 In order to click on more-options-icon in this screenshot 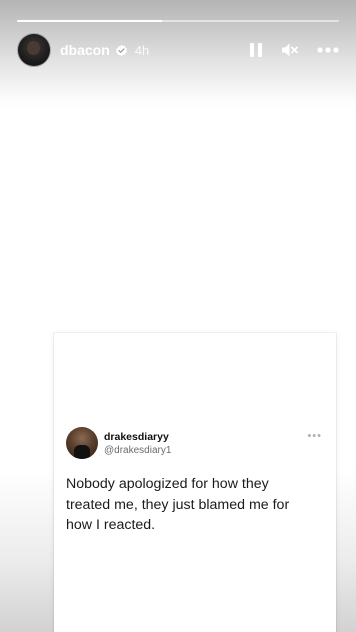, I will do `click(328, 50)`.